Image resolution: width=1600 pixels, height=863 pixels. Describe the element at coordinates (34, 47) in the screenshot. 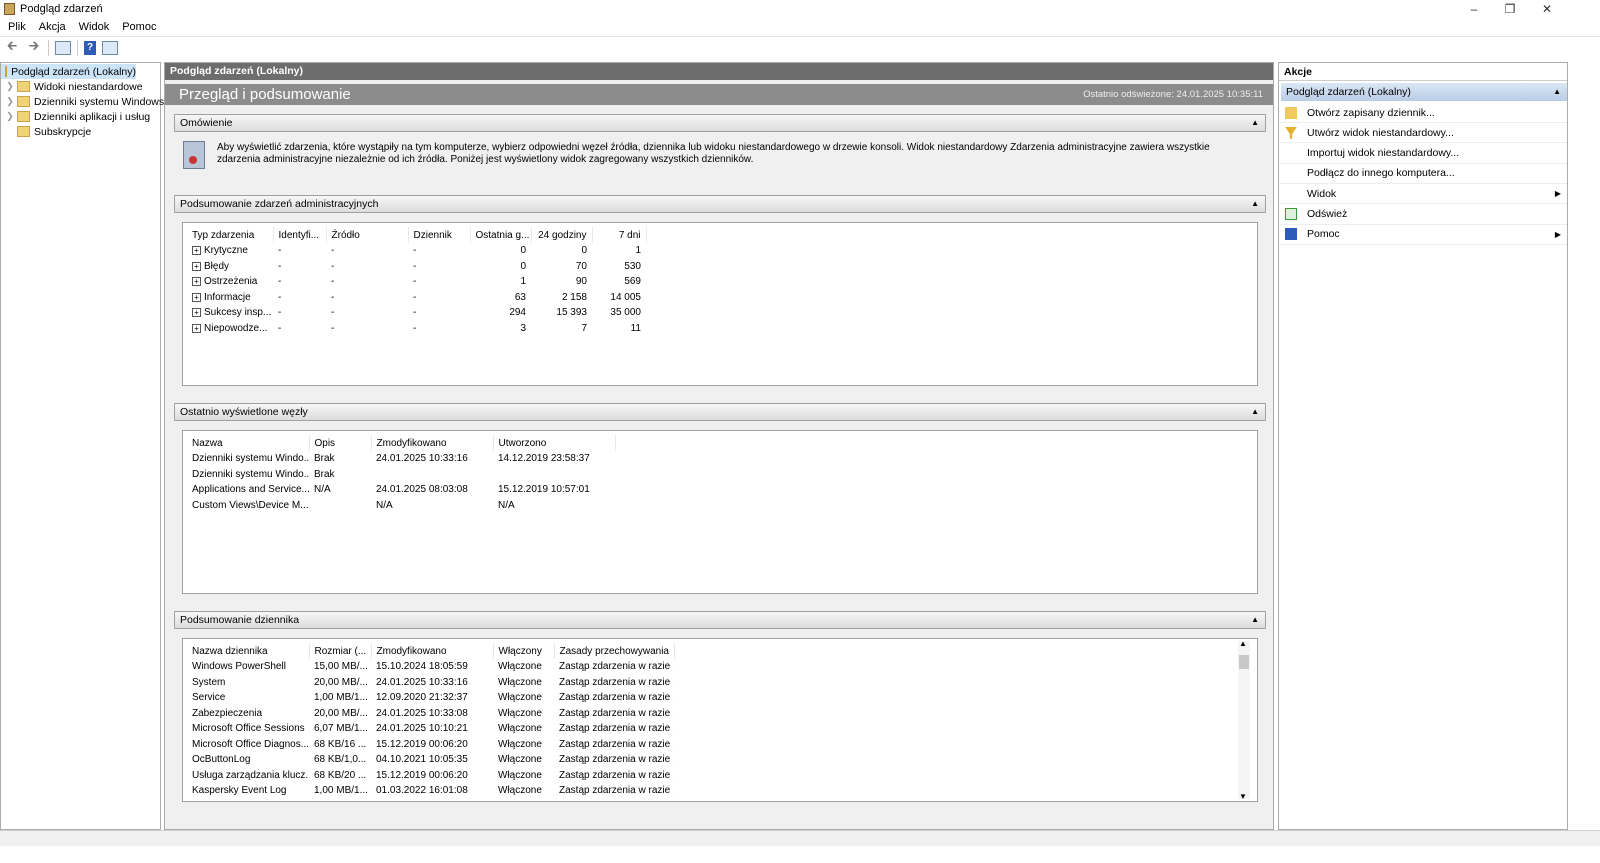

I see `forward-icon: 🡲` at that location.